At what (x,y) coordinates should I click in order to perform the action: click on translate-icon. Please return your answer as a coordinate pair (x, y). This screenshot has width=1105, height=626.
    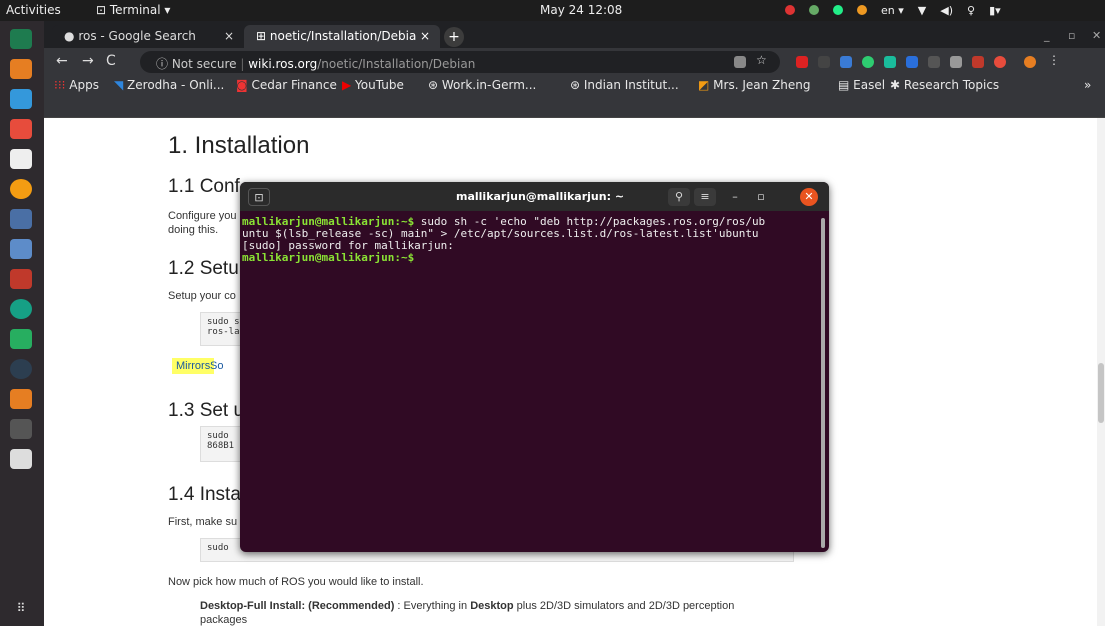
    Looking at the image, I should click on (740, 62).